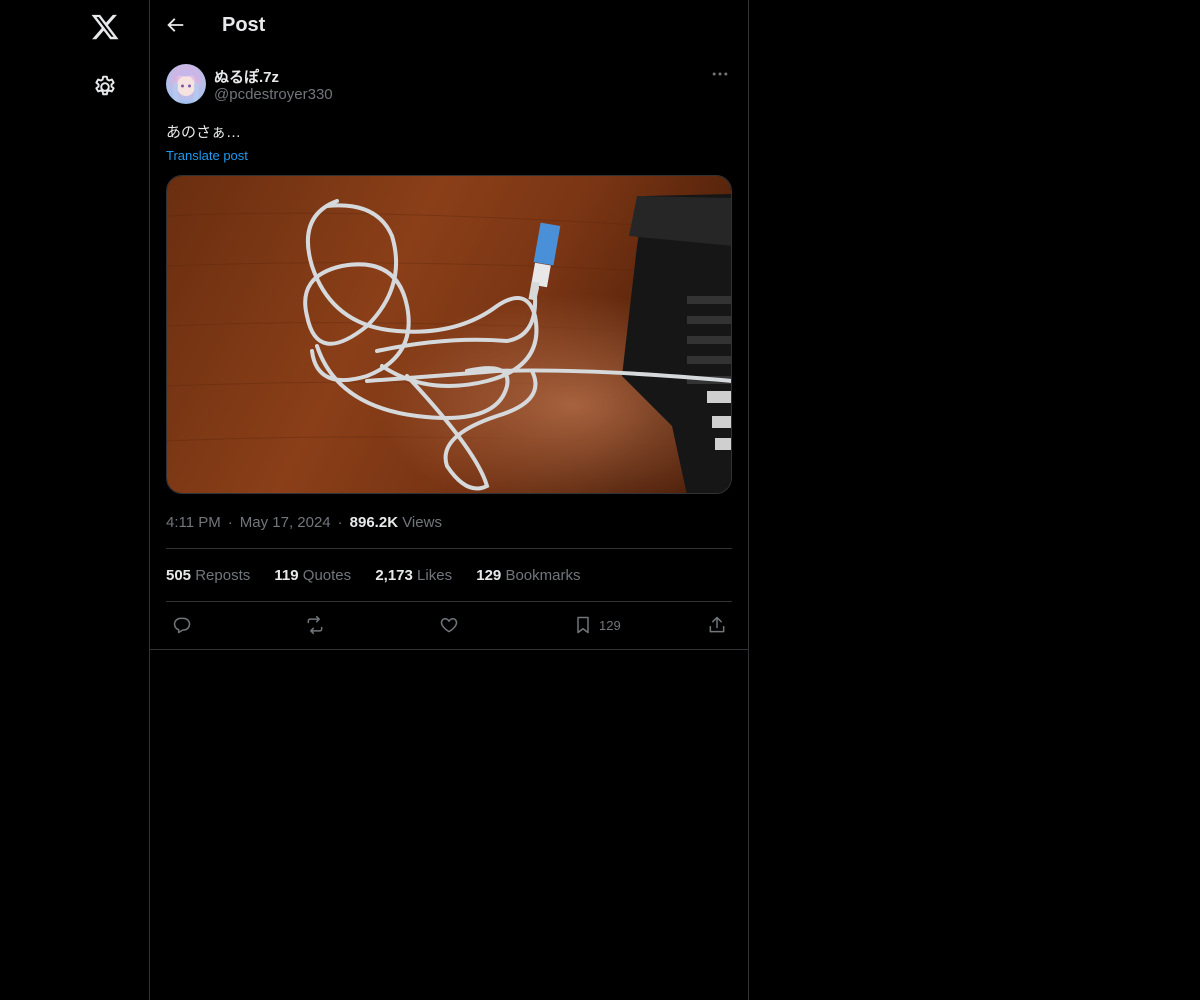  What do you see at coordinates (413, 575) in the screenshot?
I see `likes-stat: 2,173 Likes` at bounding box center [413, 575].